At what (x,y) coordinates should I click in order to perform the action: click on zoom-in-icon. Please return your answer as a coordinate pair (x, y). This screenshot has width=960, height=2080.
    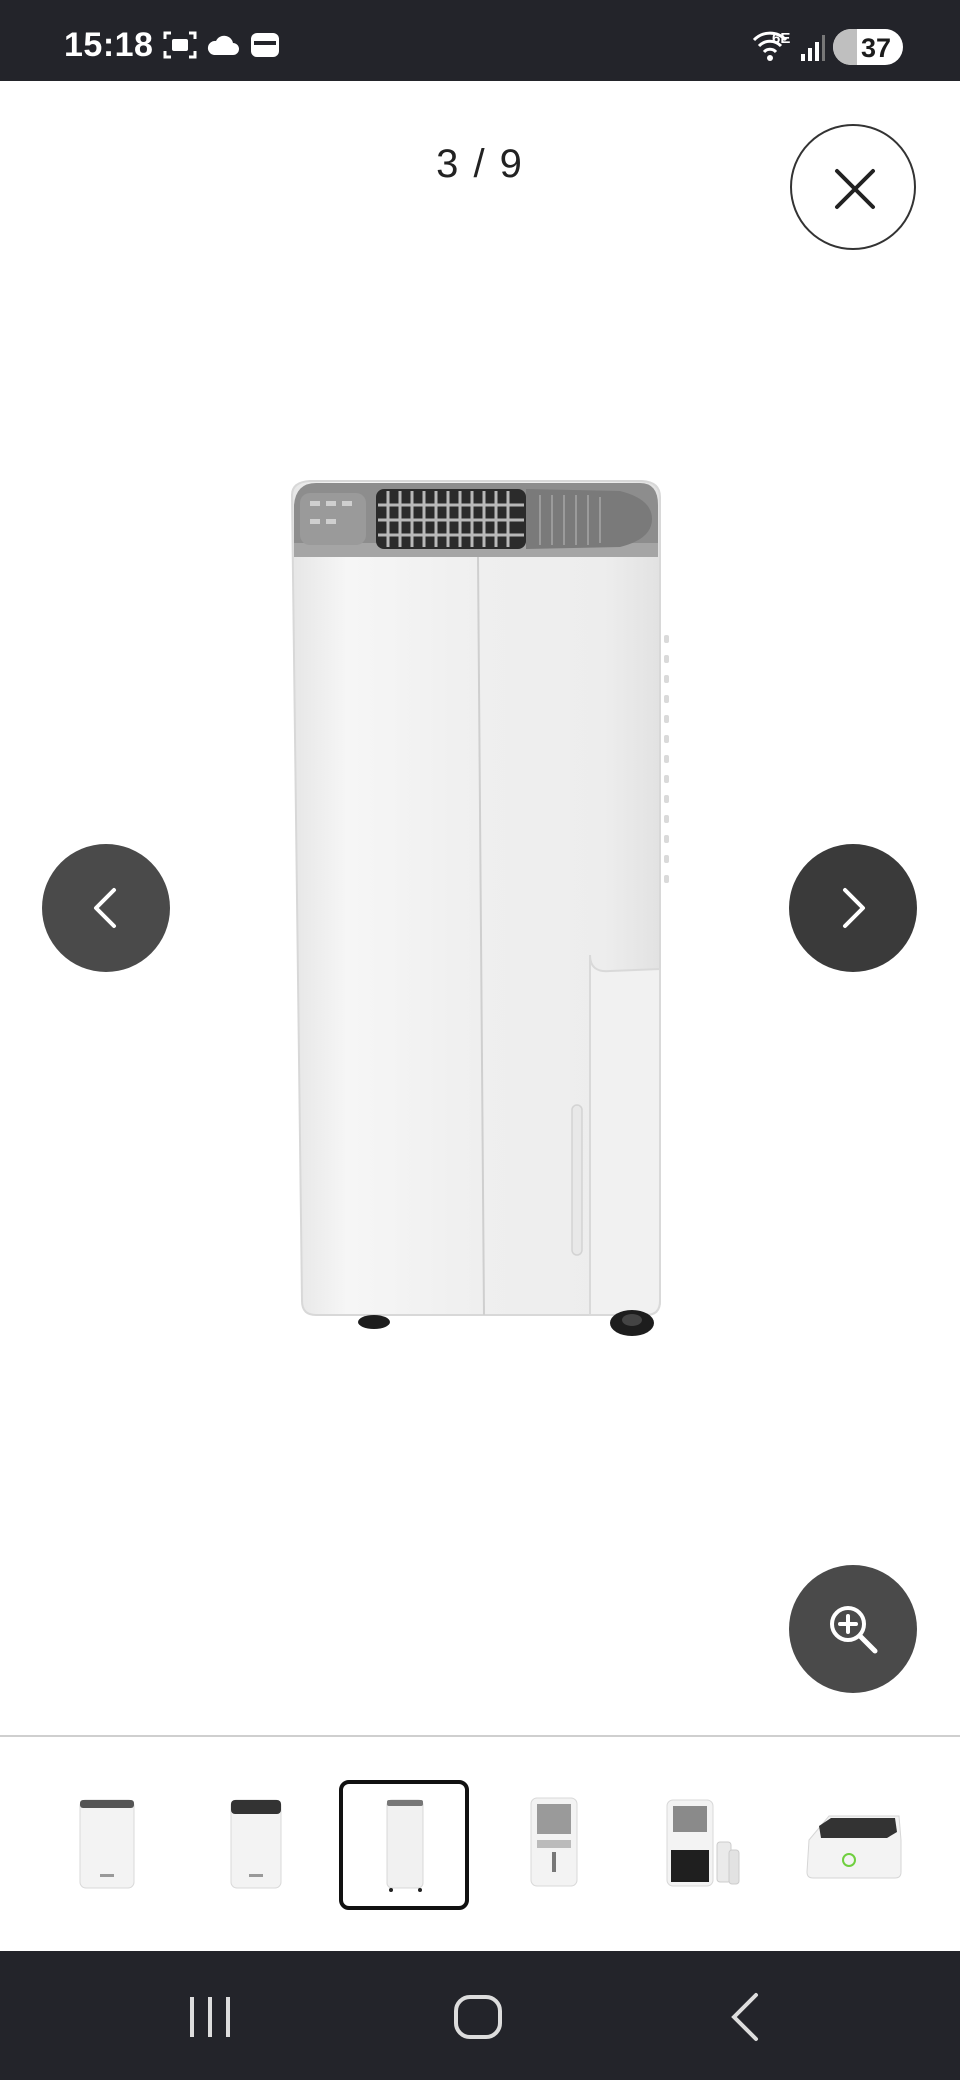
    Looking at the image, I should click on (854, 1630).